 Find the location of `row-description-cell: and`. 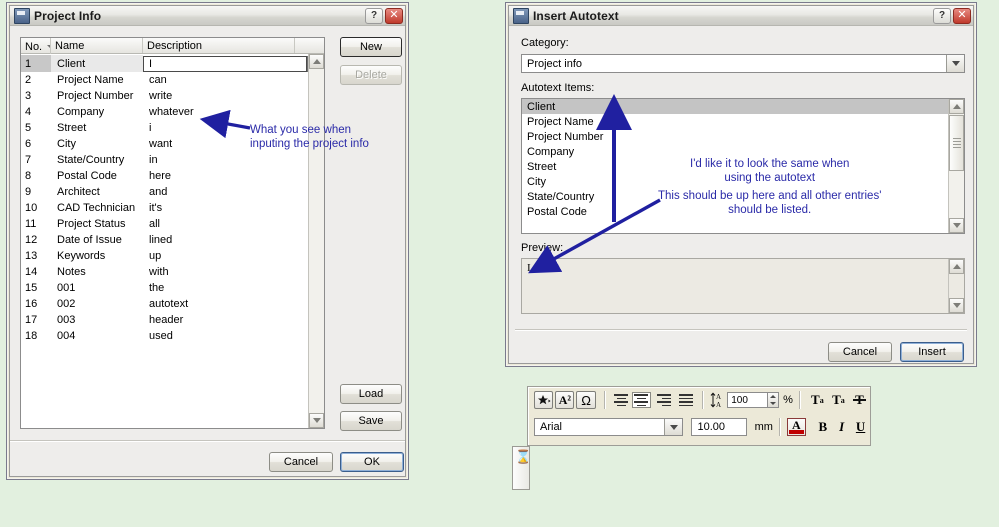

row-description-cell: and is located at coordinates (233, 192).